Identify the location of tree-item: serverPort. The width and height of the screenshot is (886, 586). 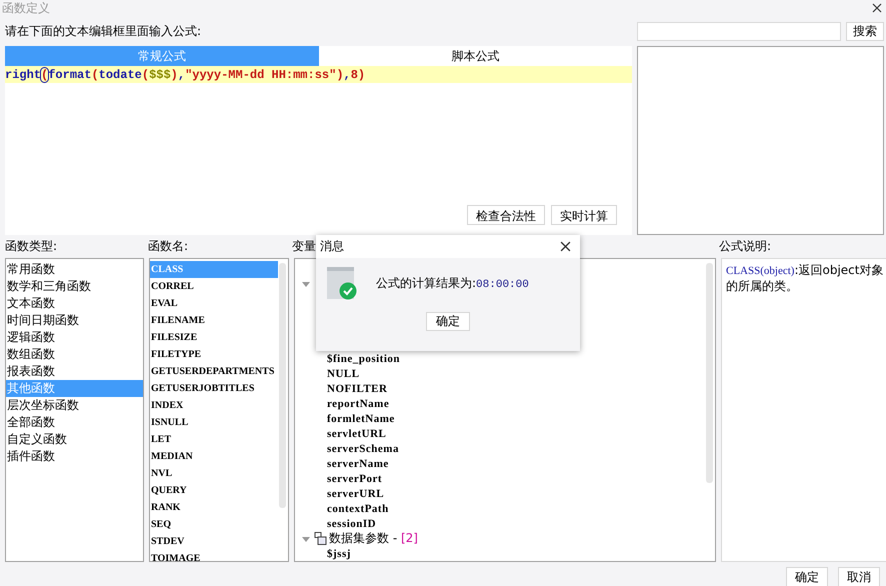
(354, 478).